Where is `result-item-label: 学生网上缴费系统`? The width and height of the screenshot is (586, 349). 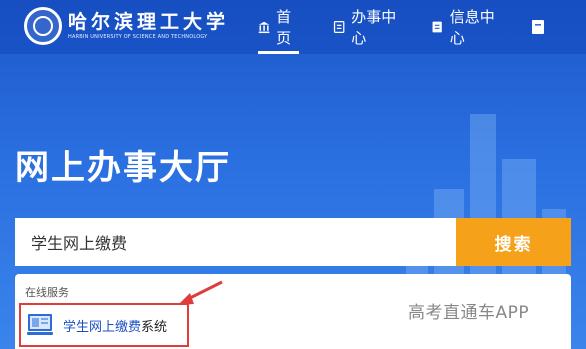 result-item-label: 学生网上缴费系统 is located at coordinates (115, 325).